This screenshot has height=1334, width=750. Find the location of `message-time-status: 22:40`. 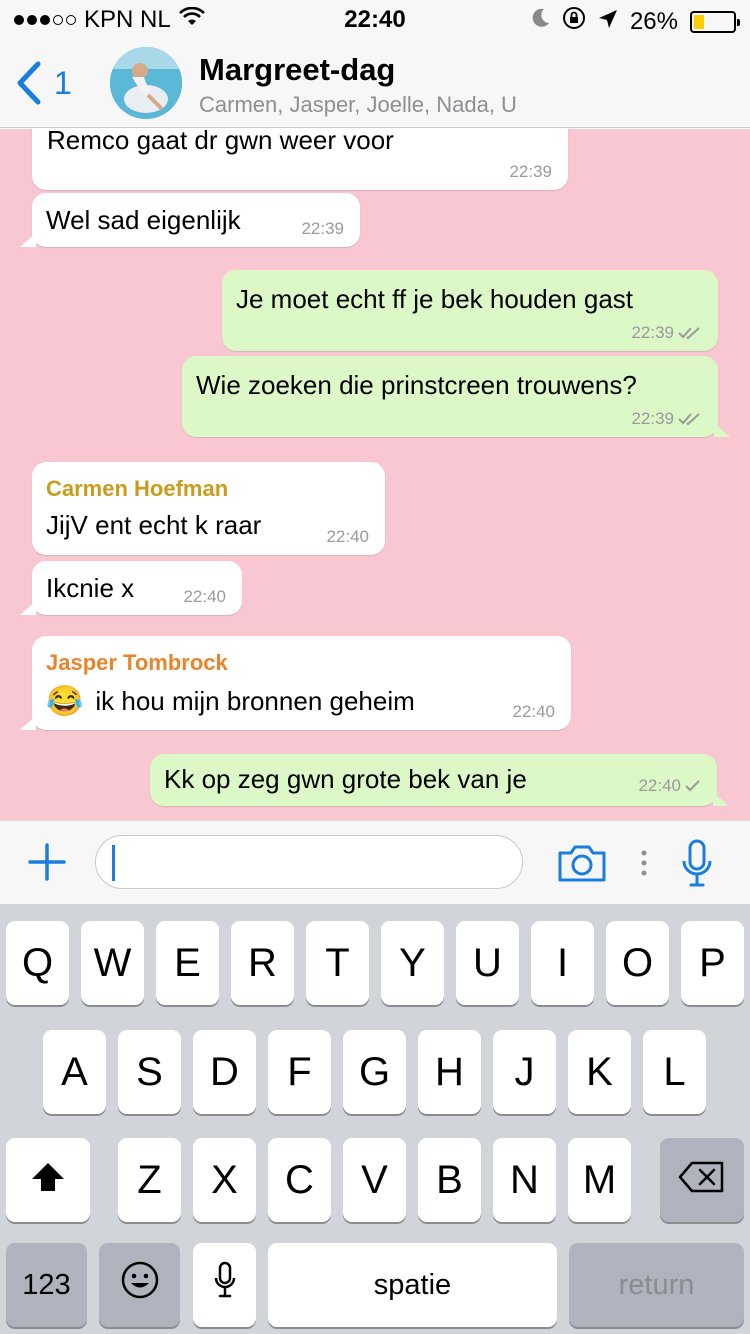

message-time-status: 22:40 is located at coordinates (669, 786).